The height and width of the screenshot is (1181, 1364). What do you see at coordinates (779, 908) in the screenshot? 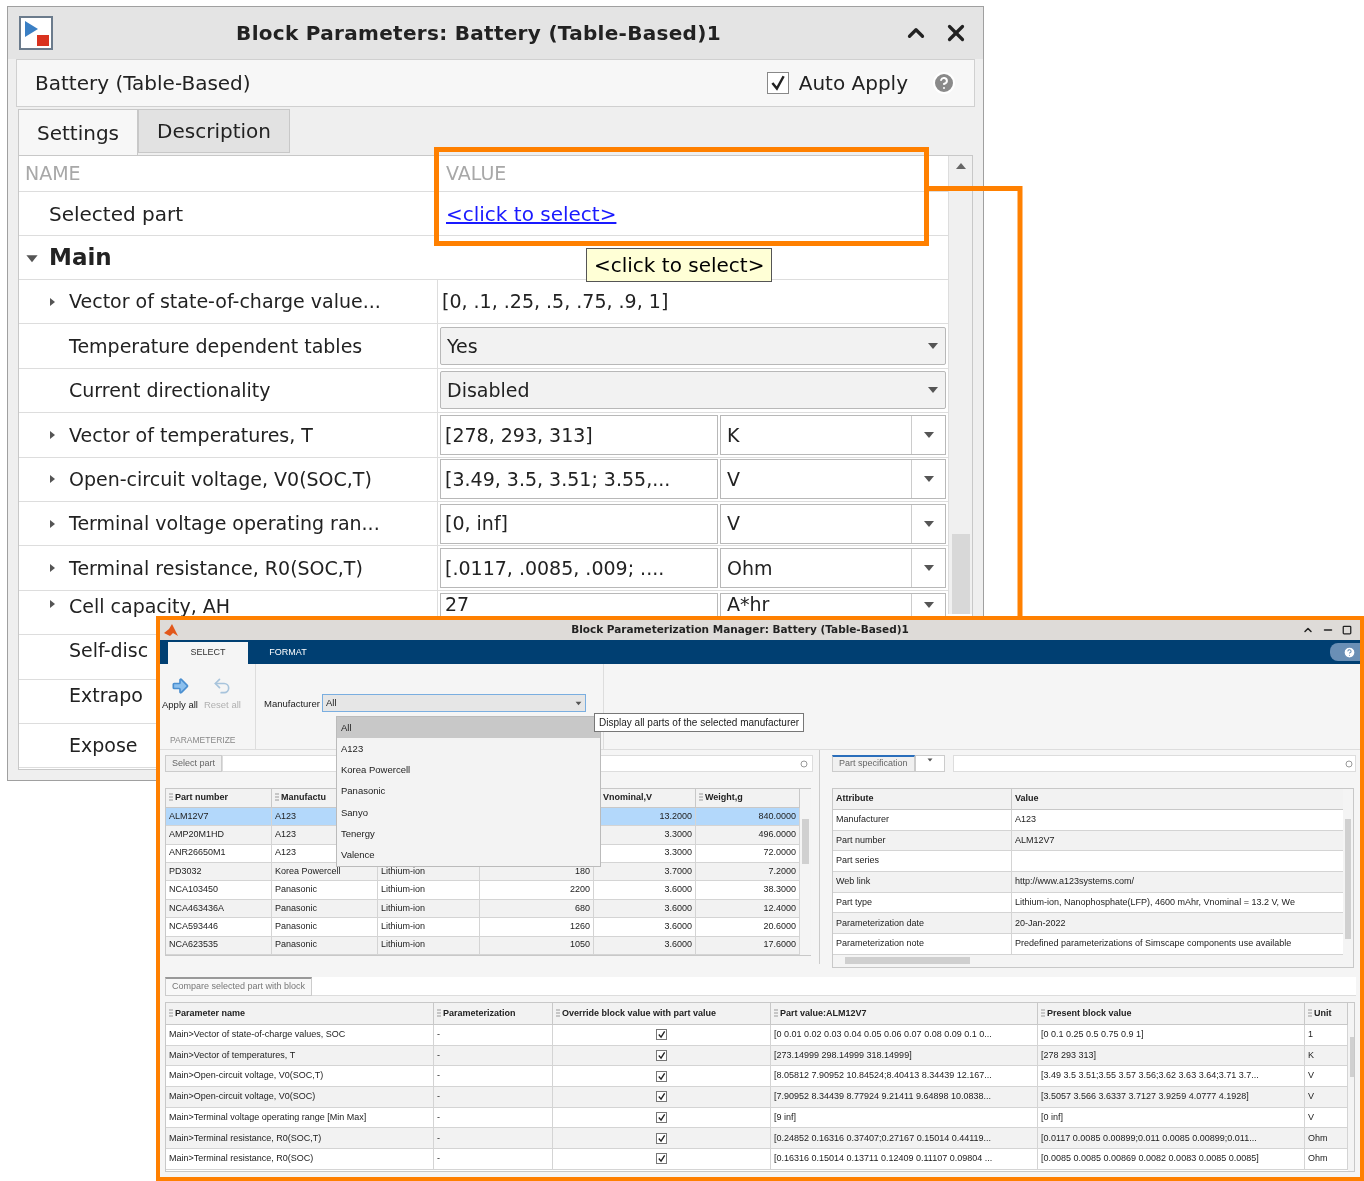
I see `table-cell-text: 12.4000` at bounding box center [779, 908].